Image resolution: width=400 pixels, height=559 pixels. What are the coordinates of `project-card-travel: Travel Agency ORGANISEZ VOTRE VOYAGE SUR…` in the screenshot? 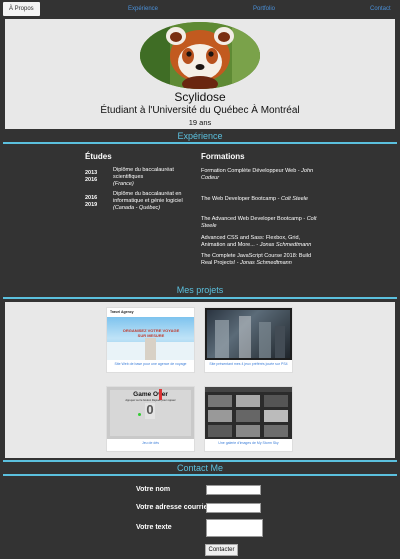 It's located at (150, 340).